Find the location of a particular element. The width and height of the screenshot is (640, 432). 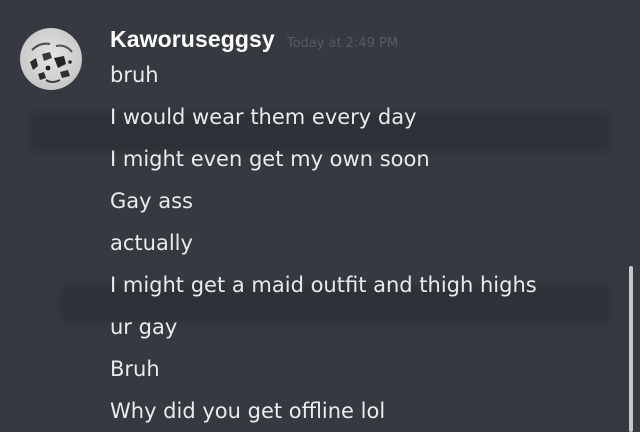

message-text: bruh is located at coordinates (134, 75).